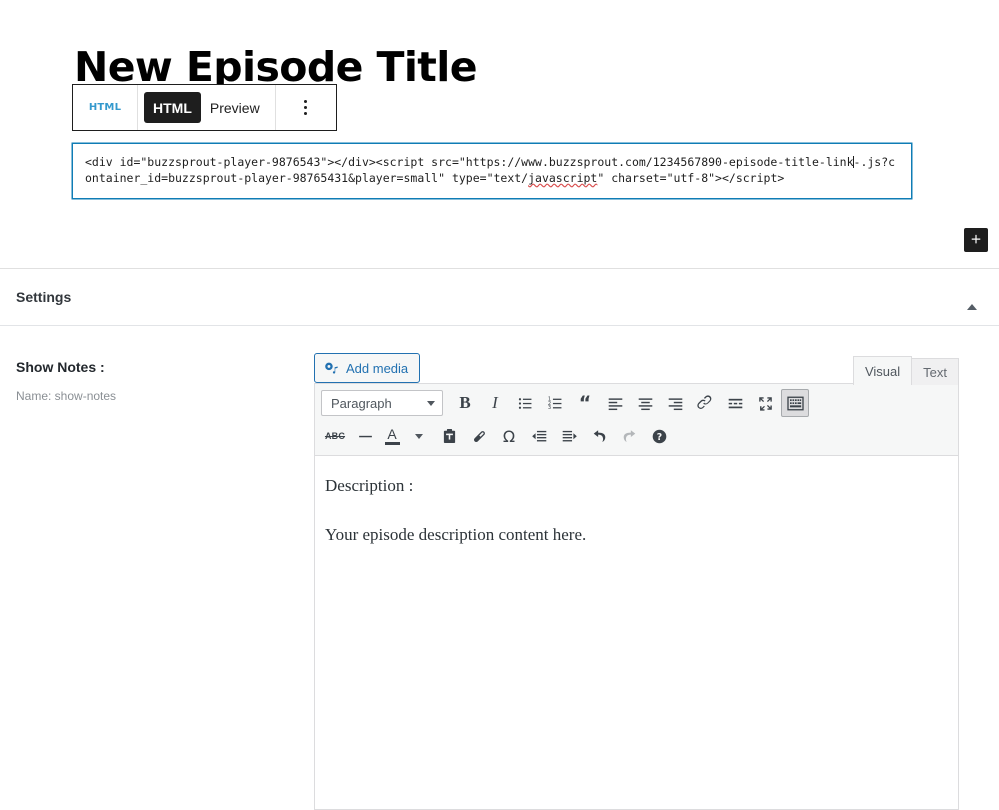 The height and width of the screenshot is (810, 999). What do you see at coordinates (44, 297) in the screenshot?
I see `settings-title: Settings` at bounding box center [44, 297].